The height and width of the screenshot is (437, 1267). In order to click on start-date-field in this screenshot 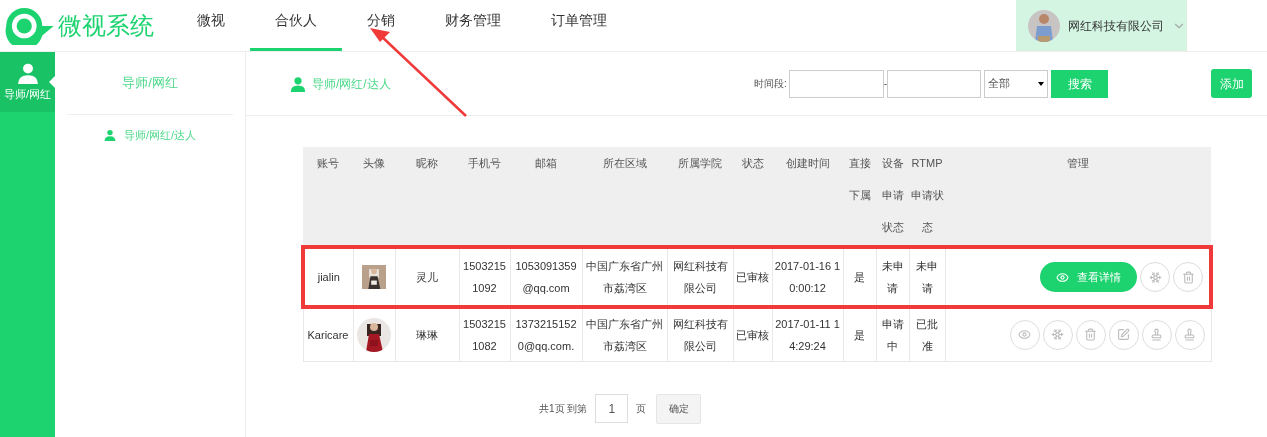, I will do `click(836, 83)`.